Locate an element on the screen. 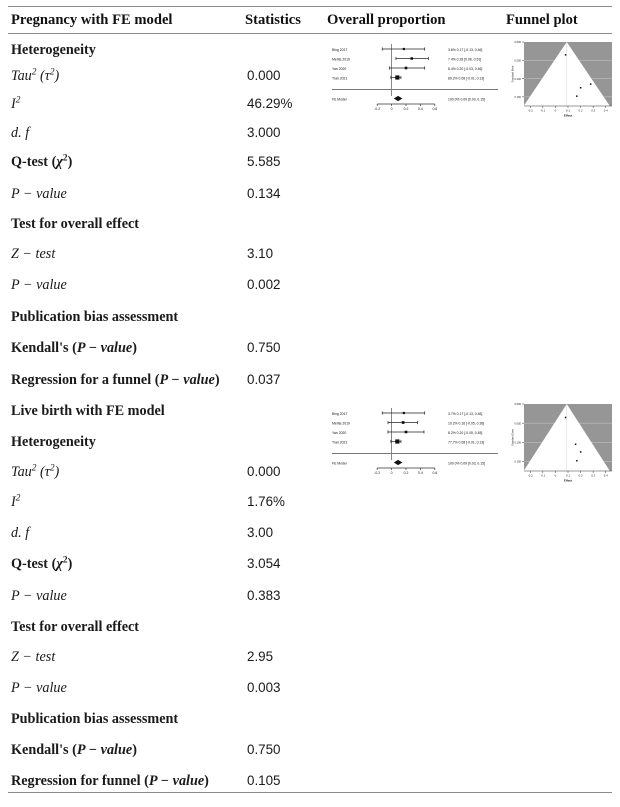 The height and width of the screenshot is (807, 620). svg-text: 3.7% 0.17 [-0.13, 0.46] is located at coordinates (465, 414).